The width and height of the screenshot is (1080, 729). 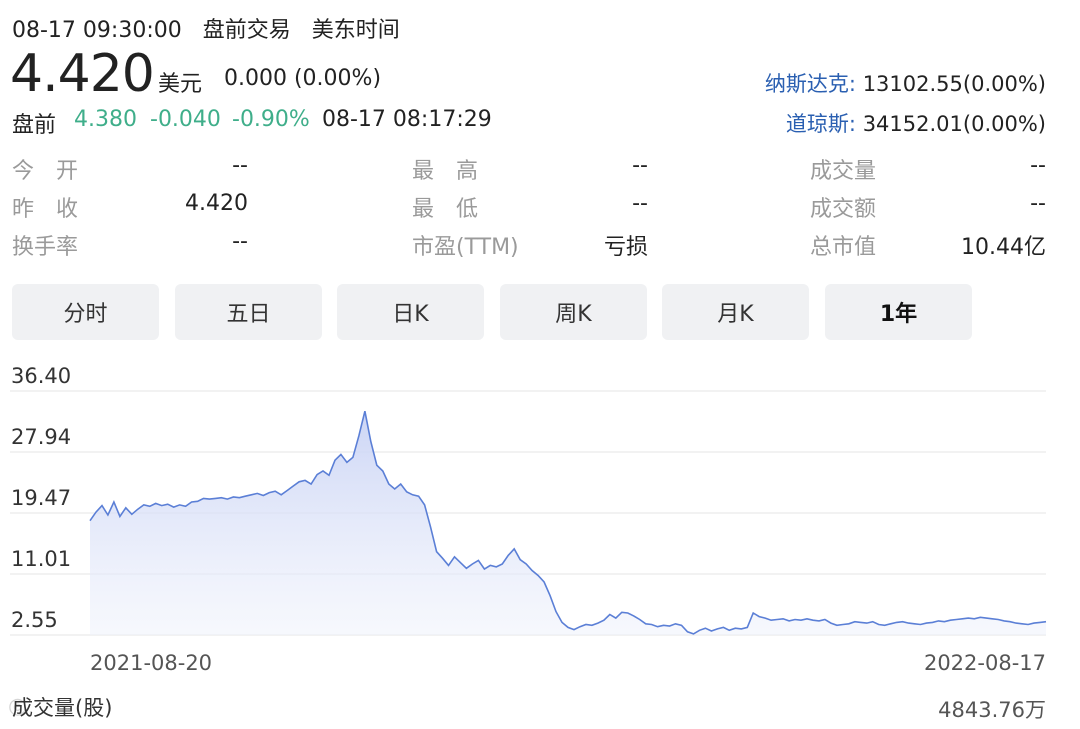 I want to click on stat-value: 10.44亿, so click(x=1003, y=247).